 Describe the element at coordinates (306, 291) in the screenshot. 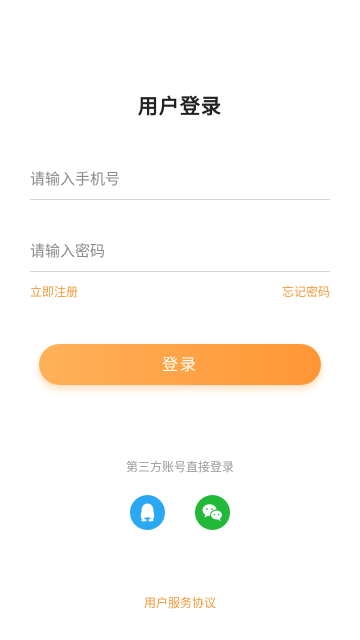

I see `forgot-password-link: 忘记密码` at that location.